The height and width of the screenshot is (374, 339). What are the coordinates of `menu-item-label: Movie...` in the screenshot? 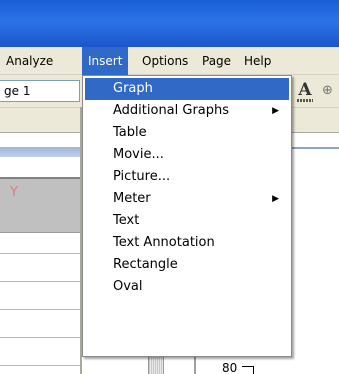 It's located at (138, 154).